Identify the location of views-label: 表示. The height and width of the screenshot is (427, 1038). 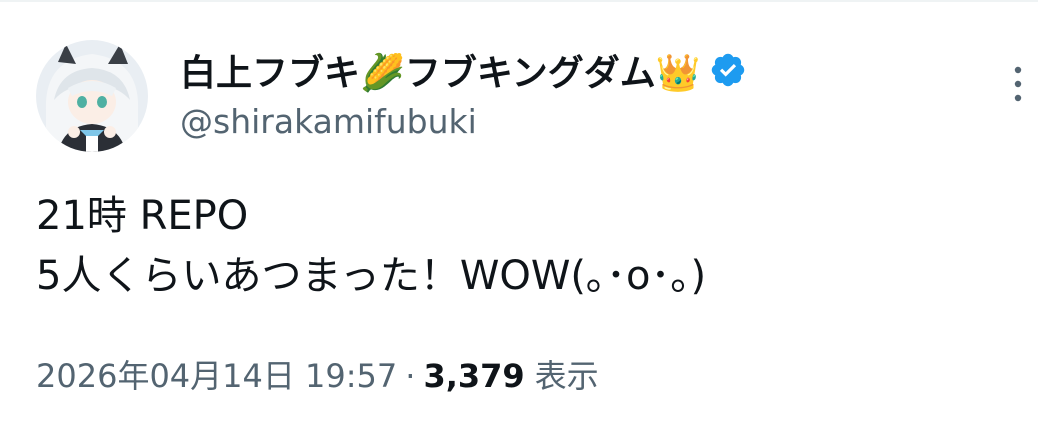
(567, 374).